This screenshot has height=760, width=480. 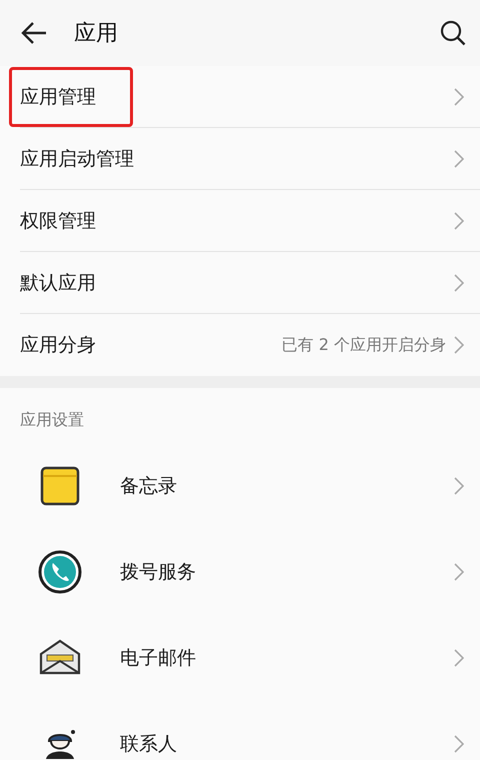 I want to click on row-label: 电子邮件, so click(x=158, y=658).